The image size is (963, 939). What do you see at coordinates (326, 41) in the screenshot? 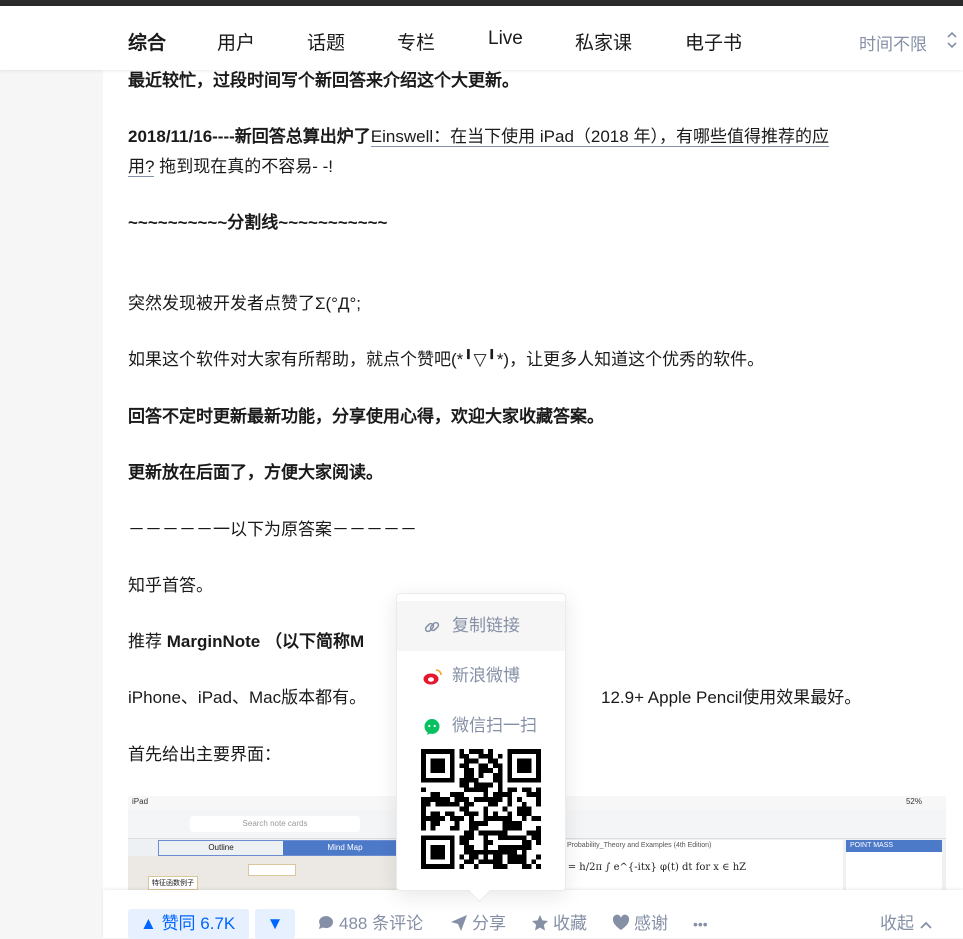
I see `tab-topics: 话题` at bounding box center [326, 41].